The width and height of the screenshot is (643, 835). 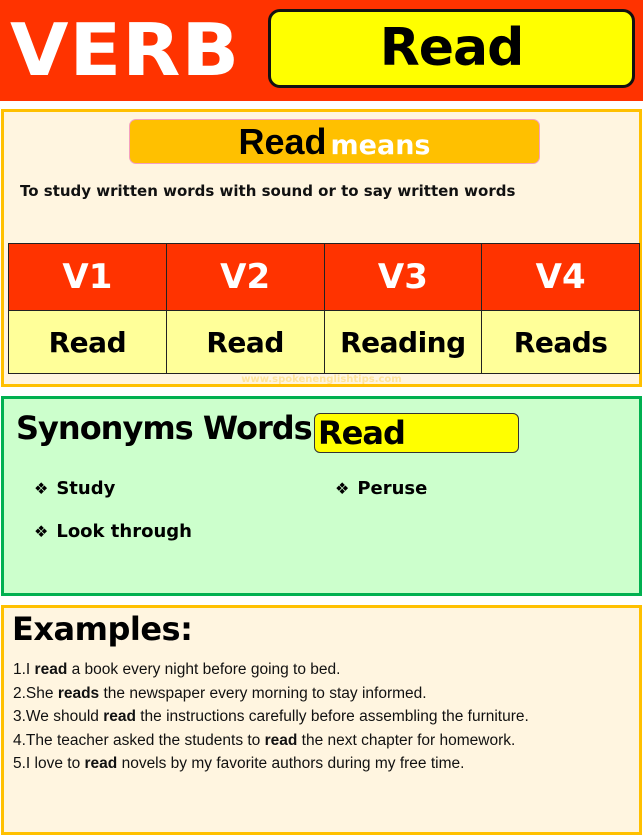 I want to click on example-prefix: 1.I, so click(x=24, y=669).